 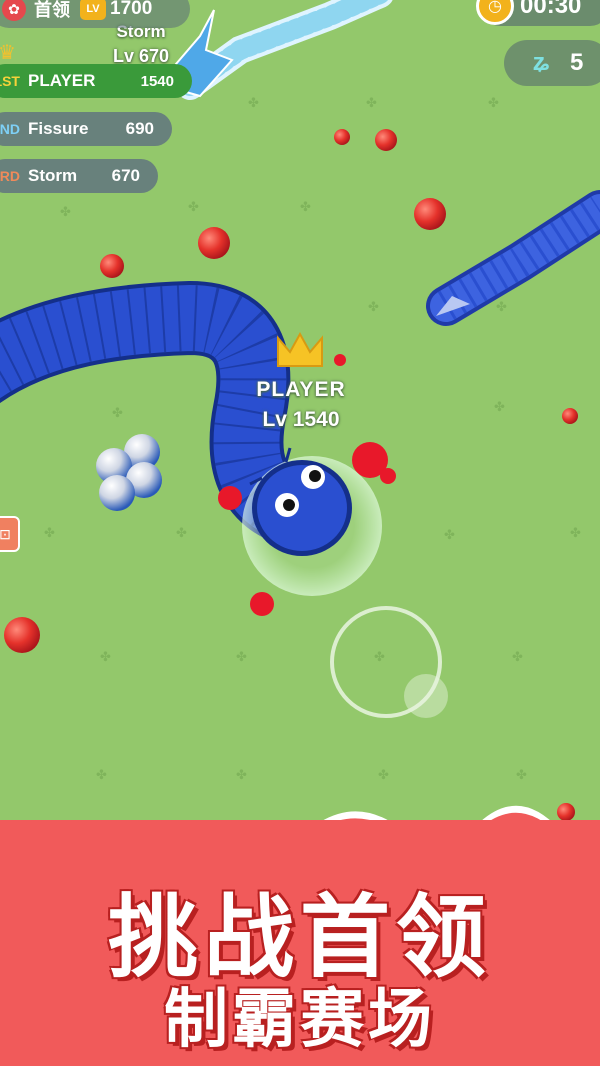 What do you see at coordinates (283, 50) in the screenshot?
I see `storm-snake` at bounding box center [283, 50].